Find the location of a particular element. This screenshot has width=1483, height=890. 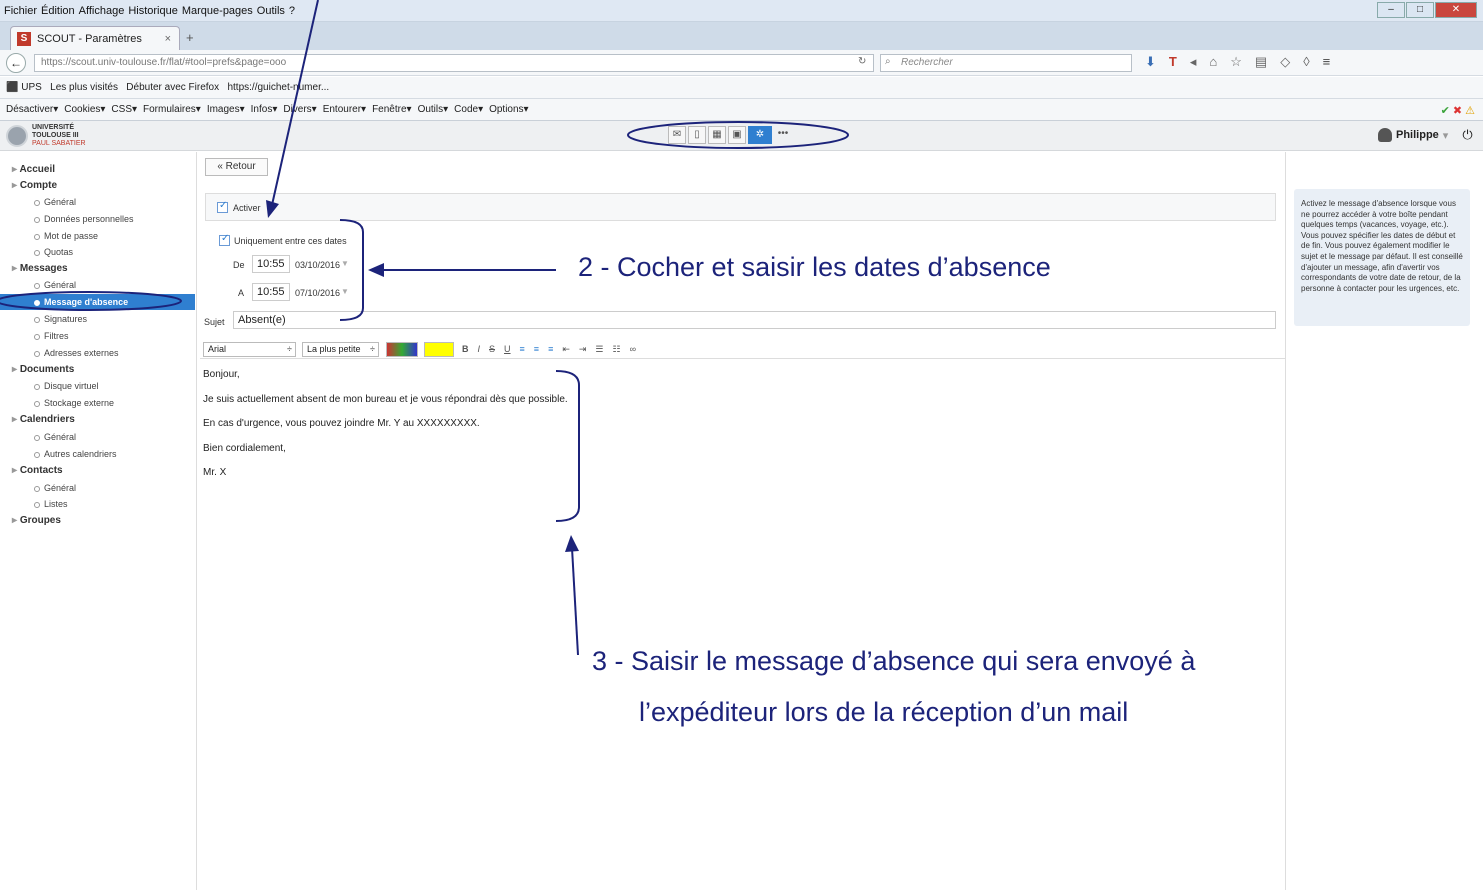

activer-arrow-head is located at coordinates (272, 209).